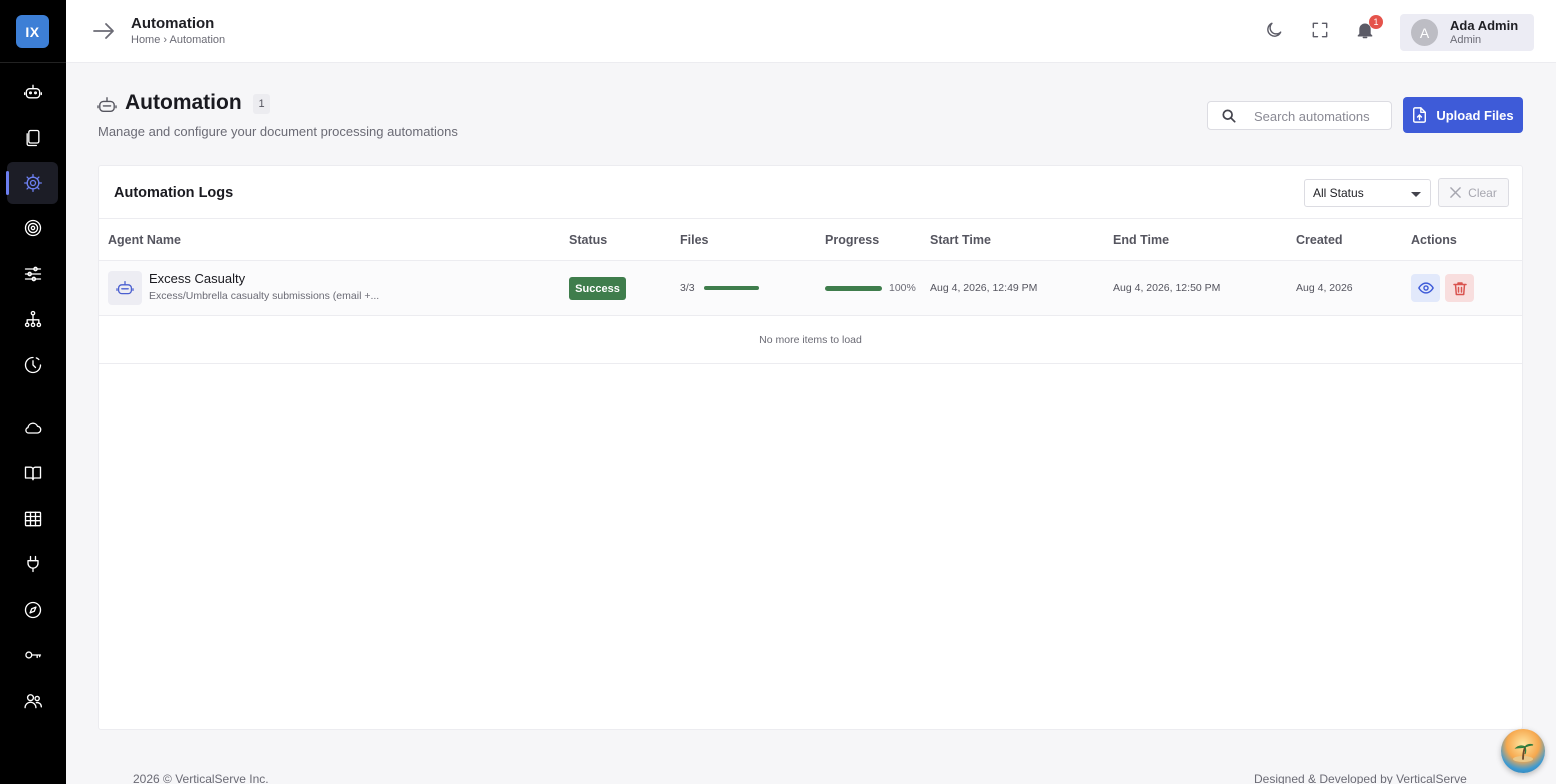 This screenshot has width=1556, height=784. I want to click on status-filter-select: All Status, so click(1367, 193).